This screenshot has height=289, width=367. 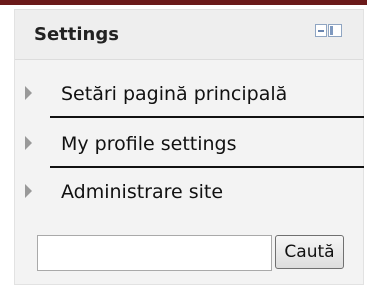 I want to click on settings-item-my-profile: My profile settings, so click(x=189, y=144).